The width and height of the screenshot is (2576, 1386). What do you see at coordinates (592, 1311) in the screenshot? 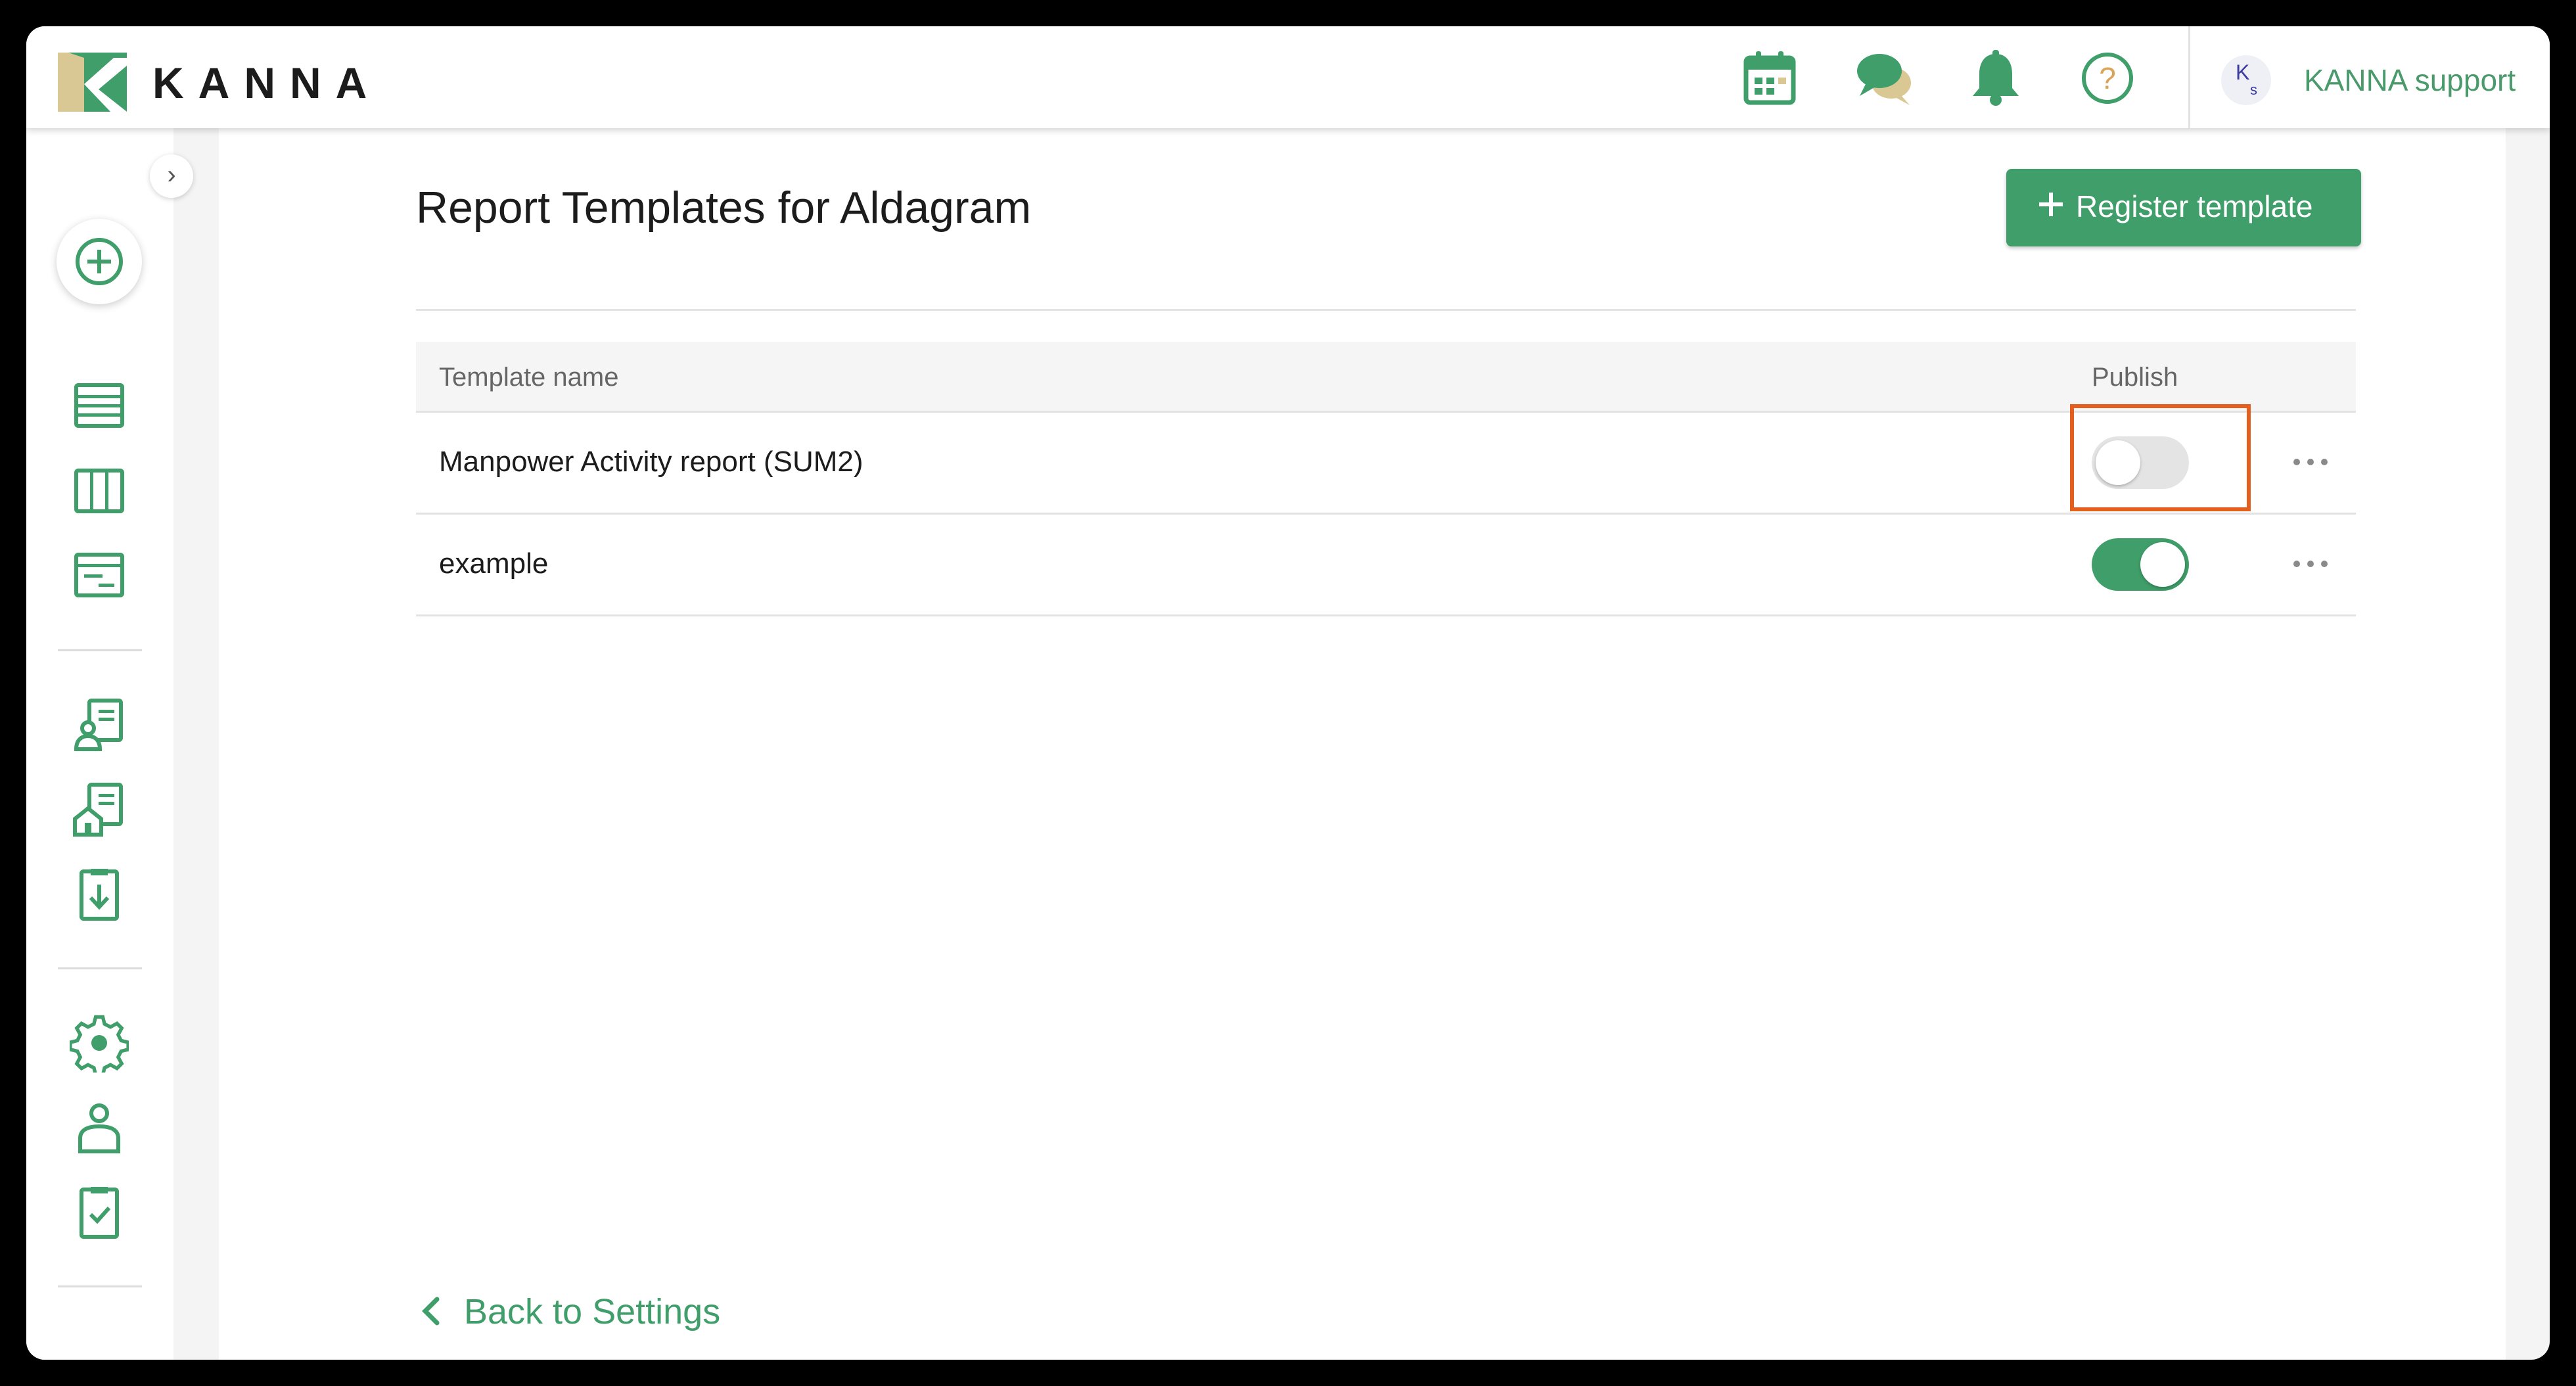
I see `back-to-settings-label: Back to Settings` at bounding box center [592, 1311].